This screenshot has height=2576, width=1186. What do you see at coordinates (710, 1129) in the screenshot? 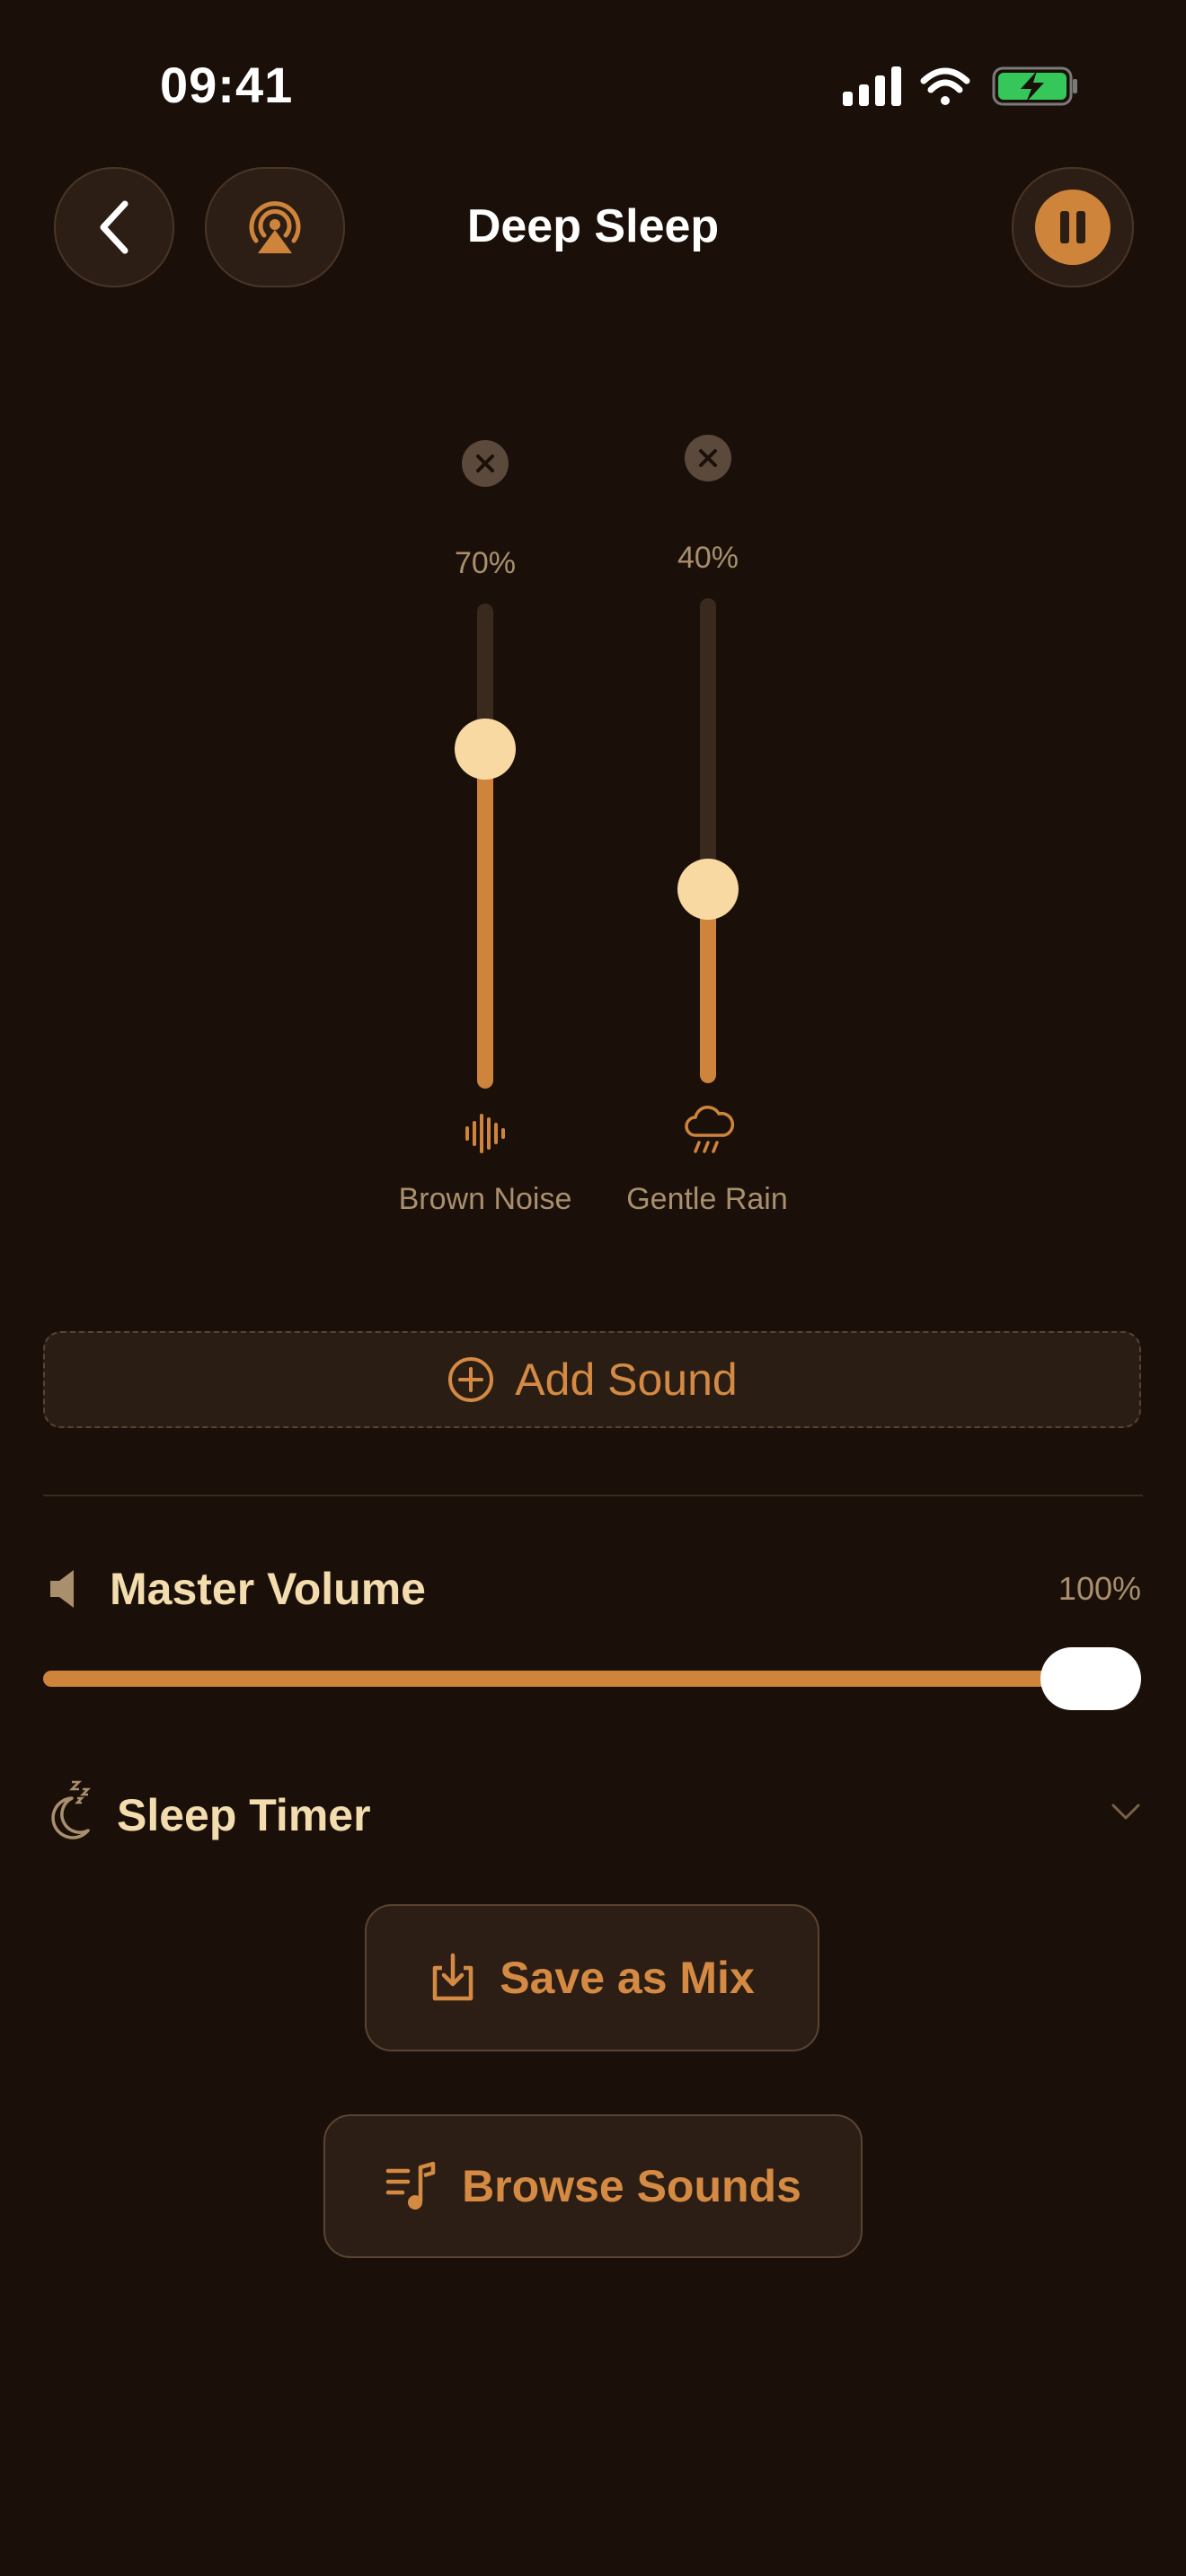
I see `rain-cloud-icon` at bounding box center [710, 1129].